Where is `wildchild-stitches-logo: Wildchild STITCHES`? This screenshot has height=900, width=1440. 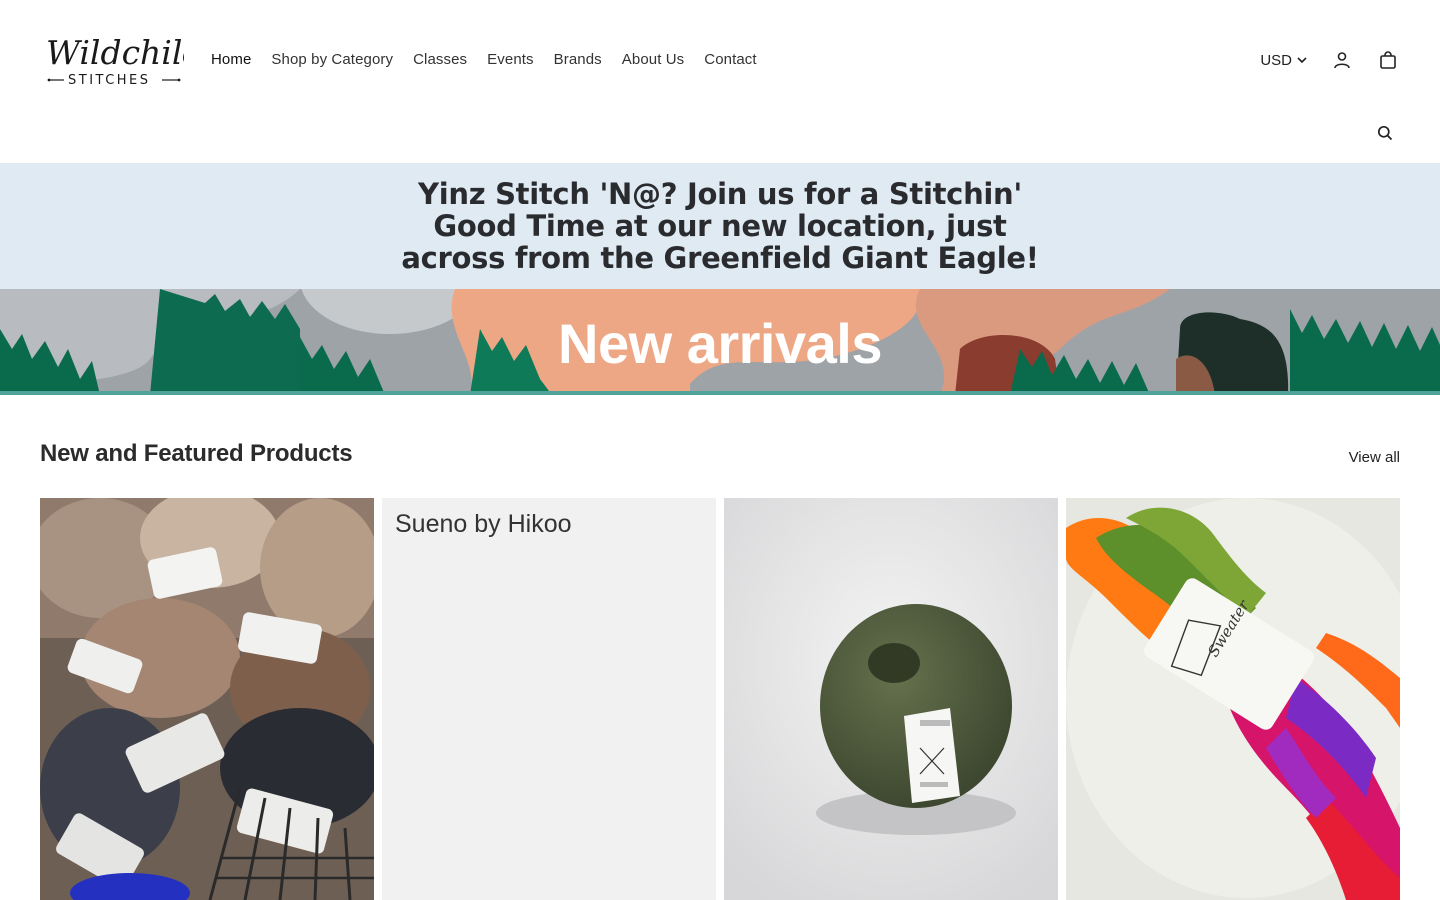
wildchild-stitches-logo: Wildchild STITCHES is located at coordinates (124, 58).